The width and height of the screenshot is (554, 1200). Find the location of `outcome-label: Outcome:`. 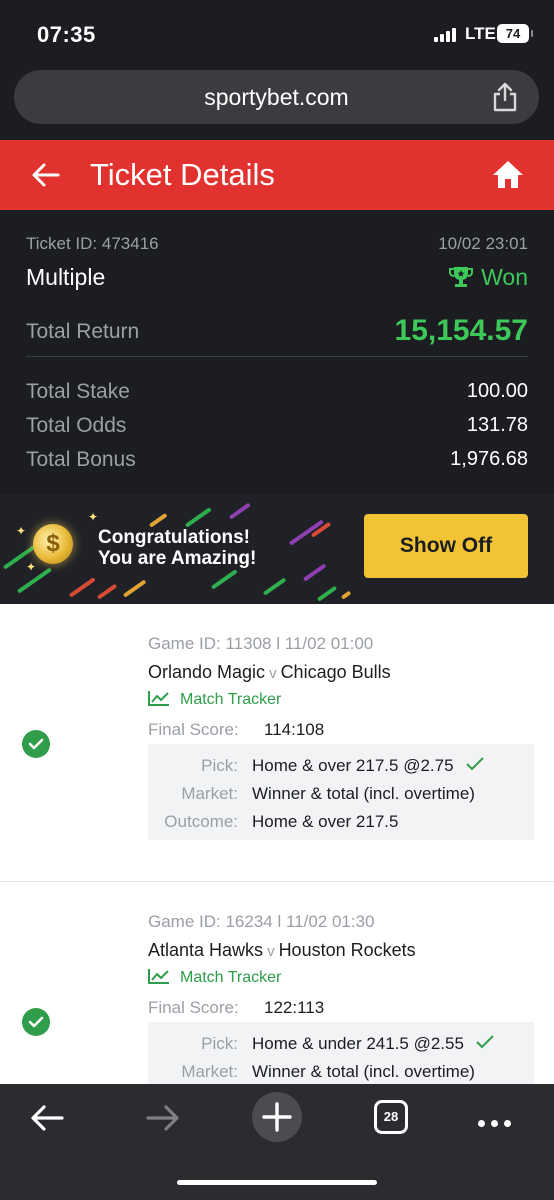

outcome-label: Outcome: is located at coordinates (201, 821).